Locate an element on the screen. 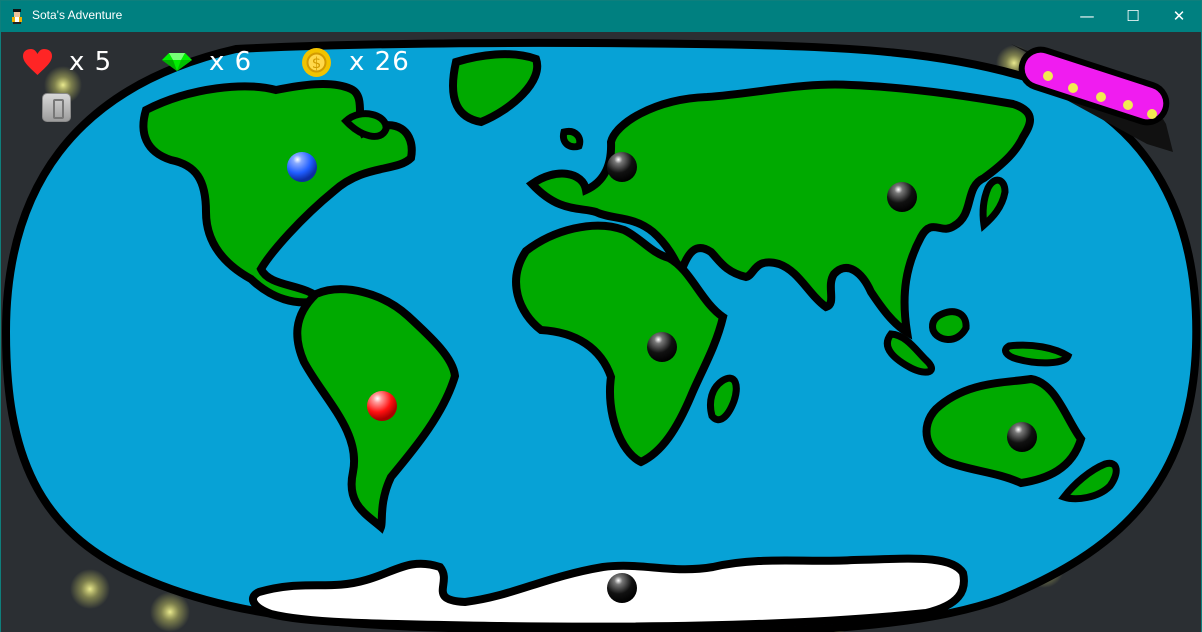 This screenshot has height=632, width=1202. lives-counter: x 5 is located at coordinates (91, 62).